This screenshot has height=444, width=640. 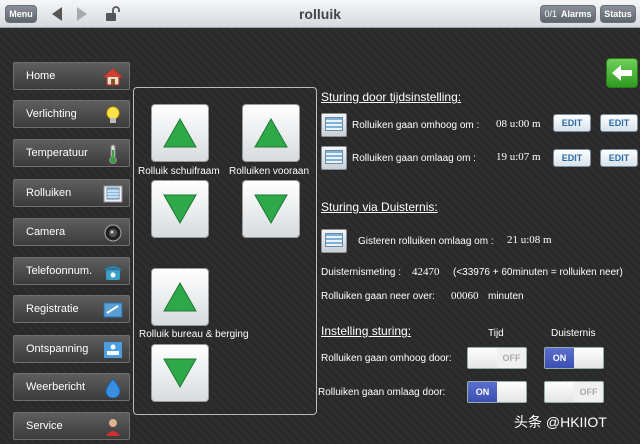 I want to click on row-omlaag-label: Rolluiken gaan omlaag door:, so click(x=382, y=392).